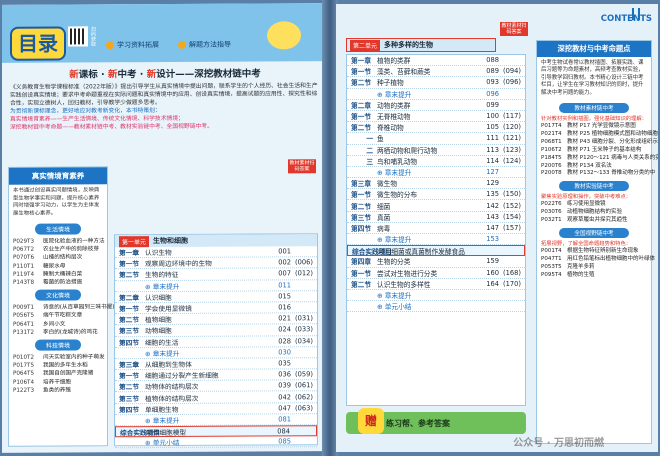 Image resolution: width=660 pixels, height=456 pixels. I want to click on chapter-label: 第三节, so click(129, 331).